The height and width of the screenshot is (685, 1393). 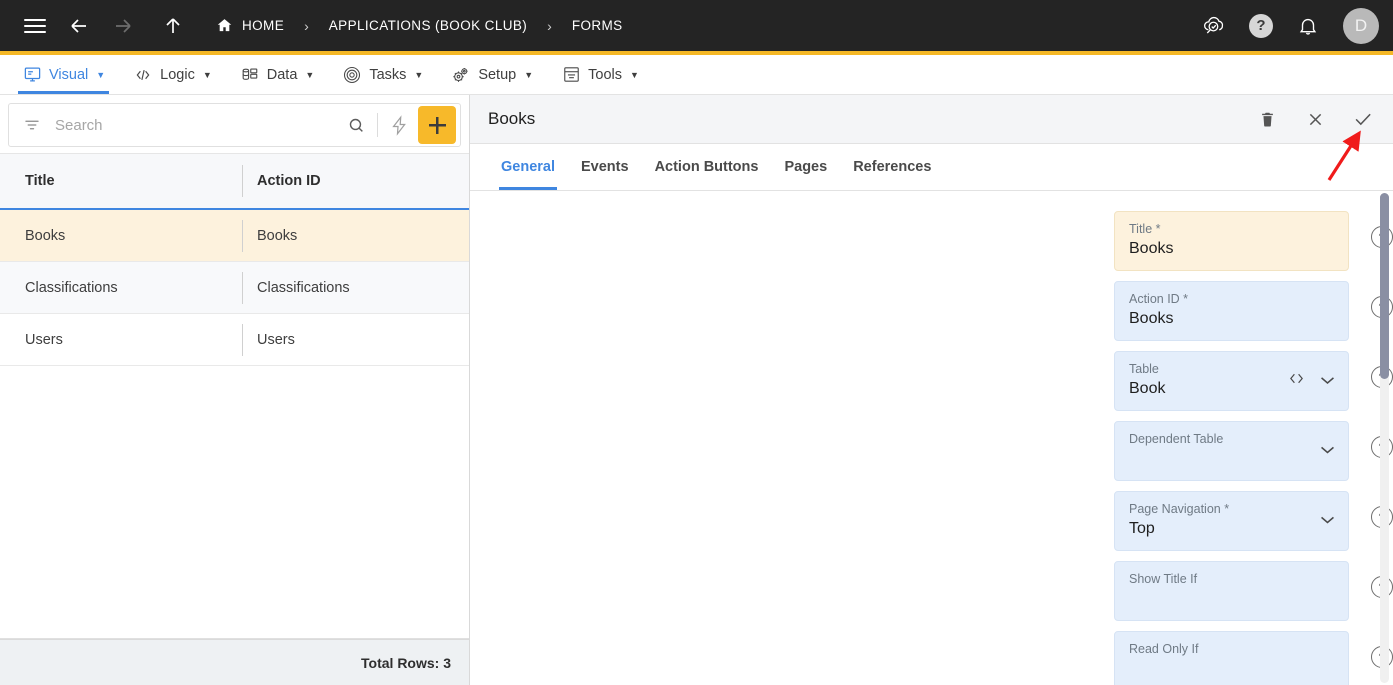 I want to click on save-button, so click(x=1363, y=119).